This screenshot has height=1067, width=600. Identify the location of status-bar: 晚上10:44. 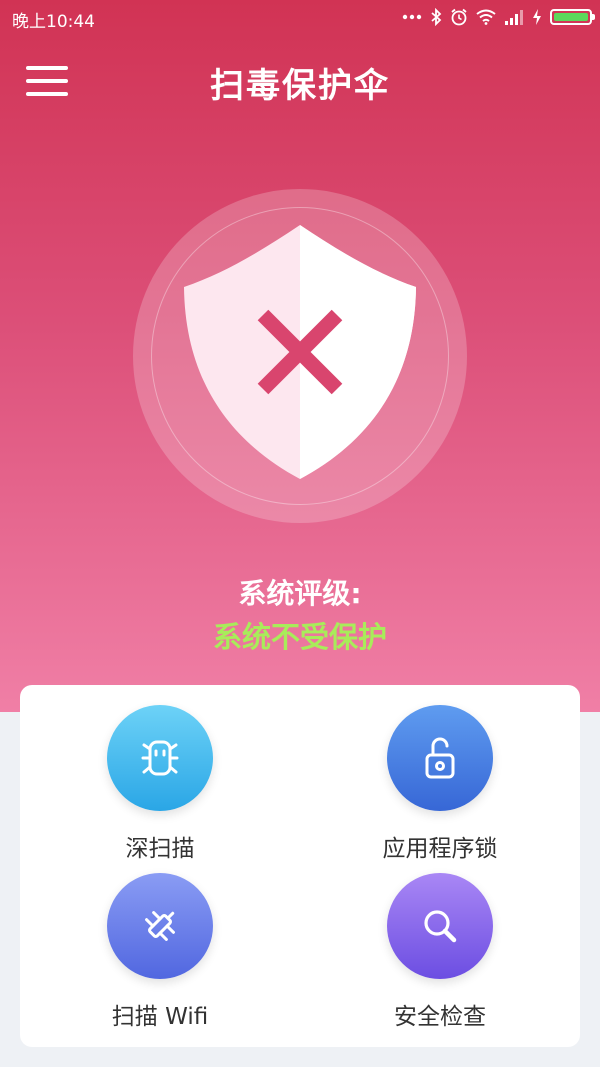
(300, 17).